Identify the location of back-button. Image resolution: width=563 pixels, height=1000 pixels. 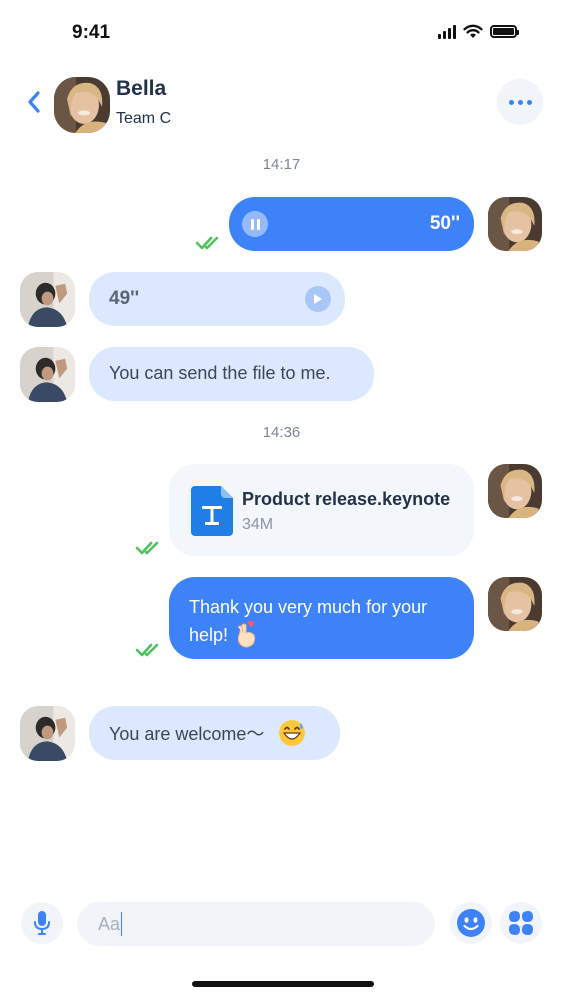
(34, 102).